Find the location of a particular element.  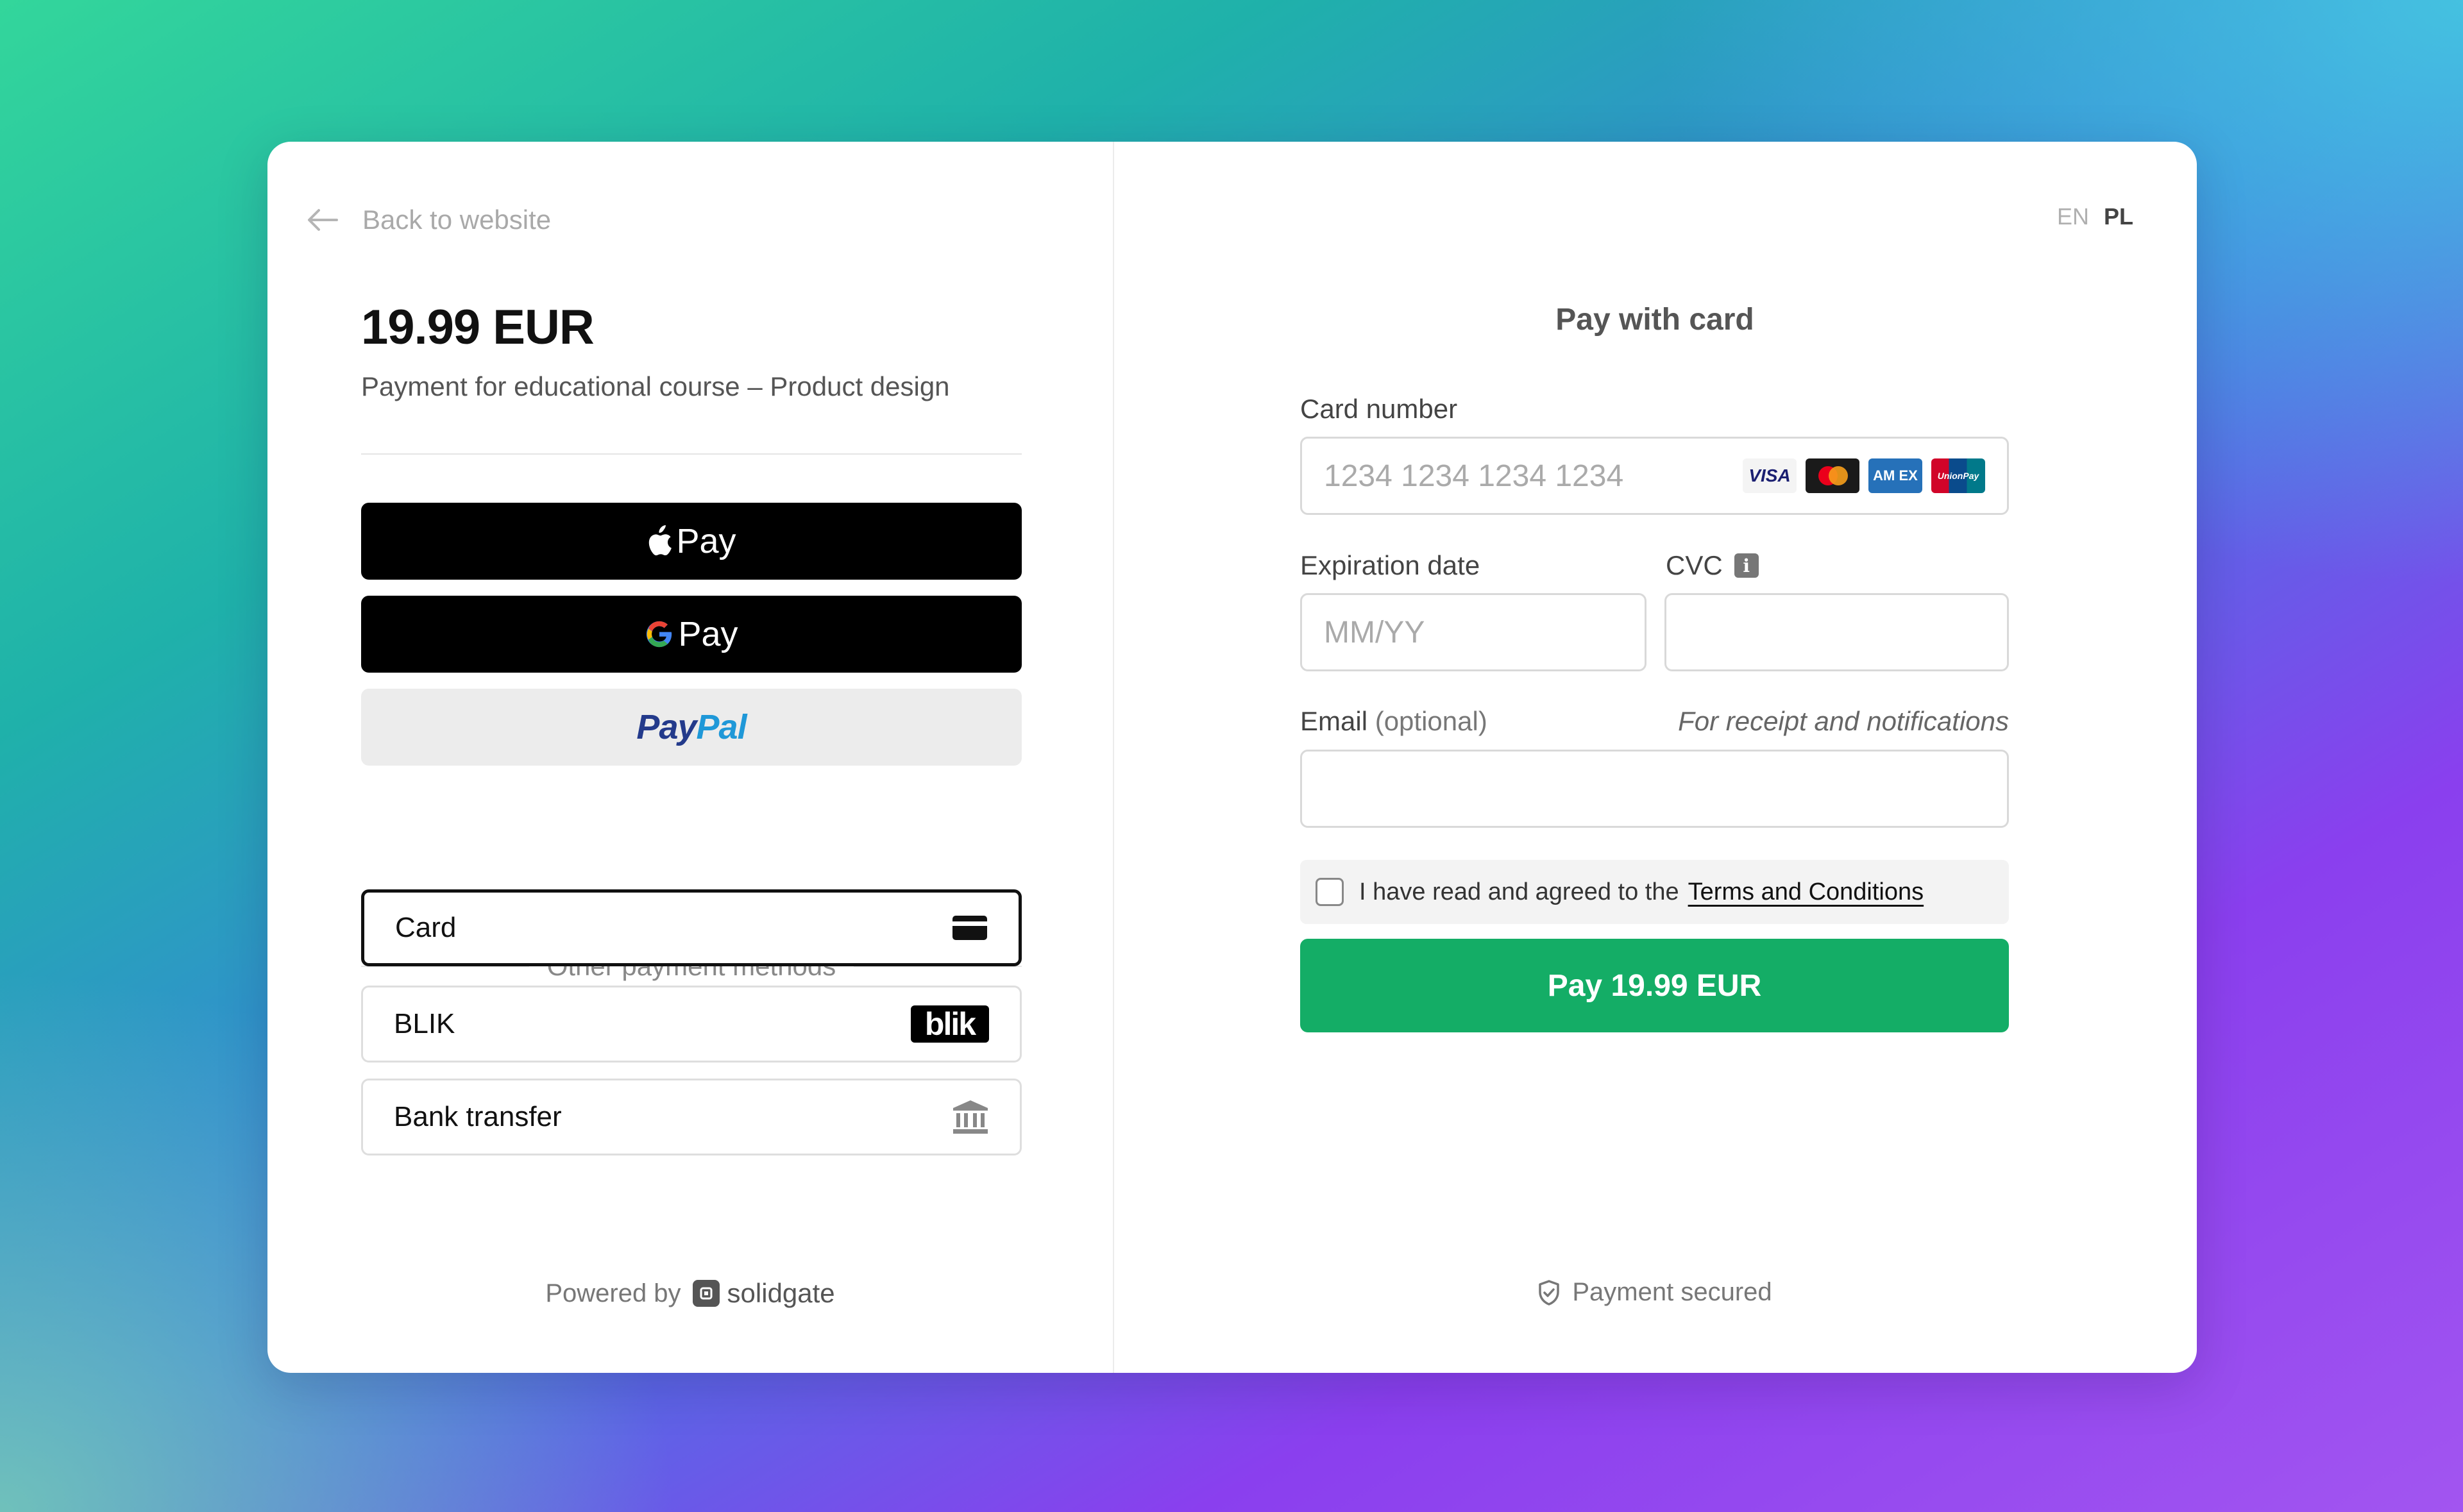

cvc-label: CVC is located at coordinates (1694, 565).